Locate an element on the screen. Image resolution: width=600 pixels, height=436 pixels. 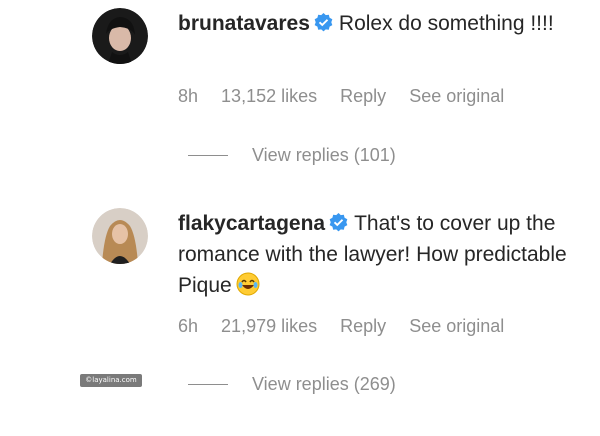
likes-count: 21,979 likes is located at coordinates (269, 326).